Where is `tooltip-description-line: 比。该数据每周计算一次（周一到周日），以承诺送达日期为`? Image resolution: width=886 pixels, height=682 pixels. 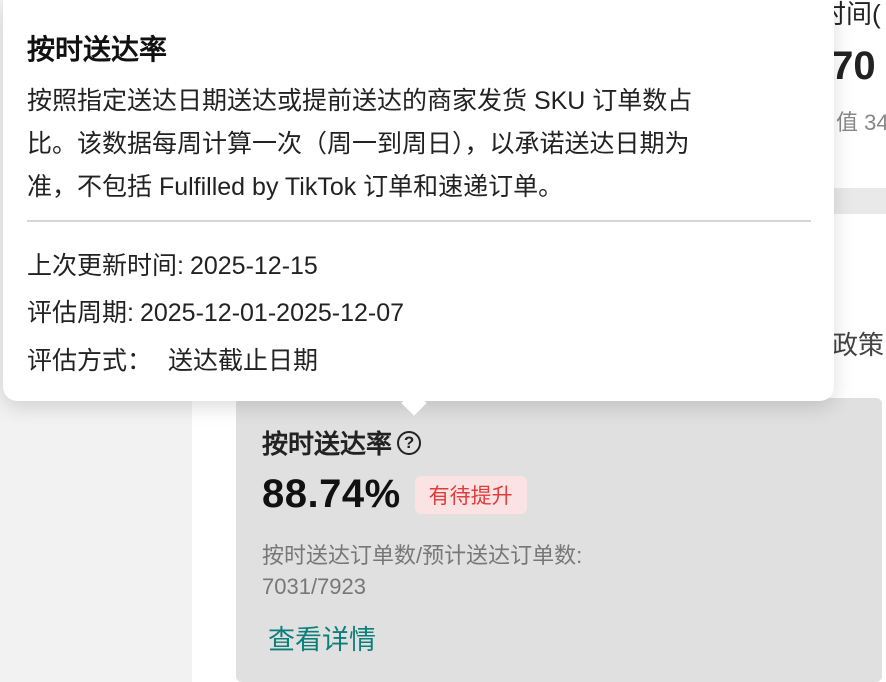 tooltip-description-line: 比。该数据每周计算一次（周一到周日），以承诺送达日期为 is located at coordinates (358, 144).